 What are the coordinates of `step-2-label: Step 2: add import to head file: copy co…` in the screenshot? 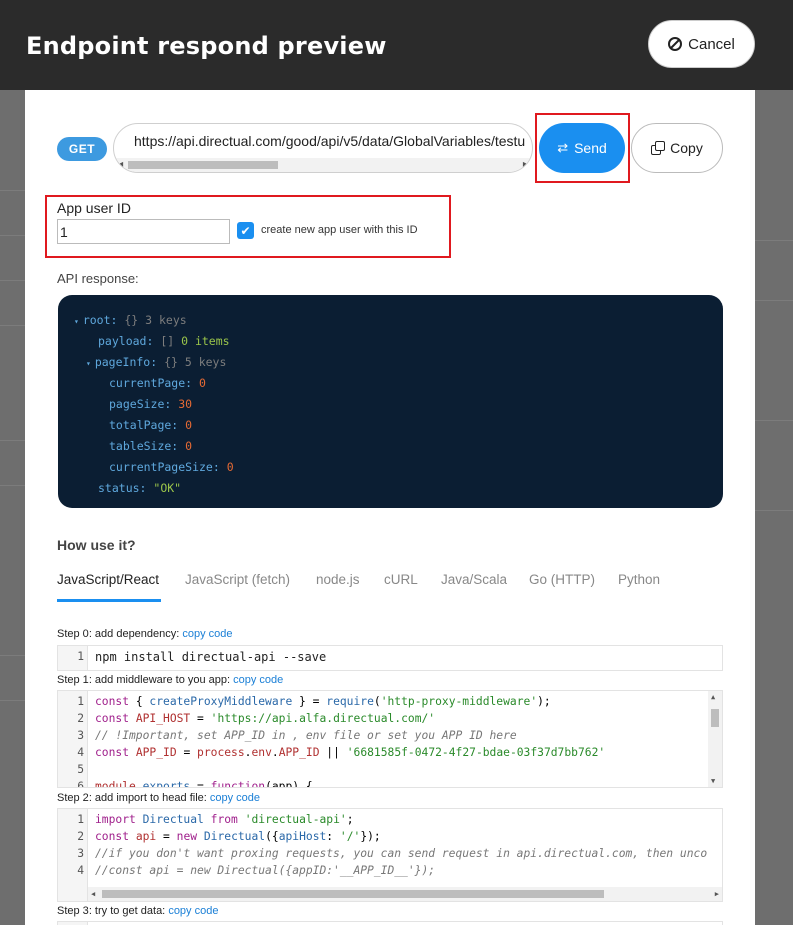 It's located at (159, 798).